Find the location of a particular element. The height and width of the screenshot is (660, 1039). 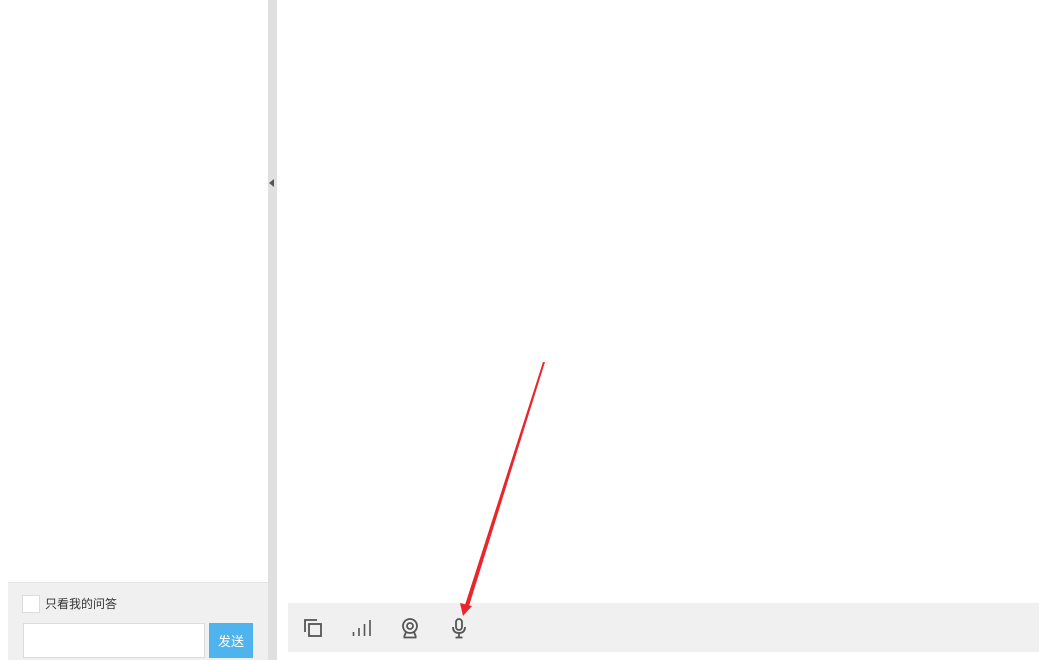

only-mine-label: 只看我的问答 is located at coordinates (81, 604).